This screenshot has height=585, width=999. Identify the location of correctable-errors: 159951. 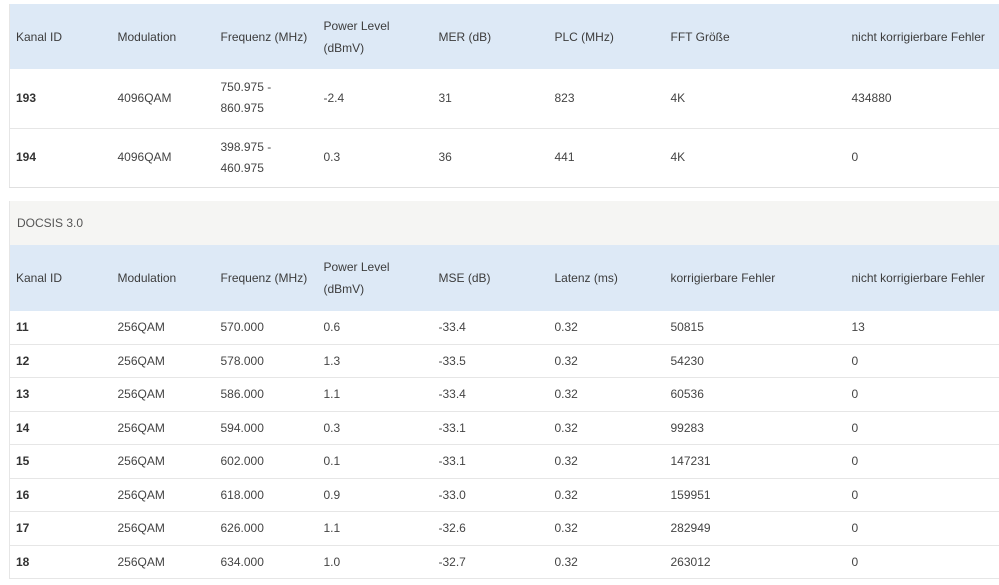
(755, 495).